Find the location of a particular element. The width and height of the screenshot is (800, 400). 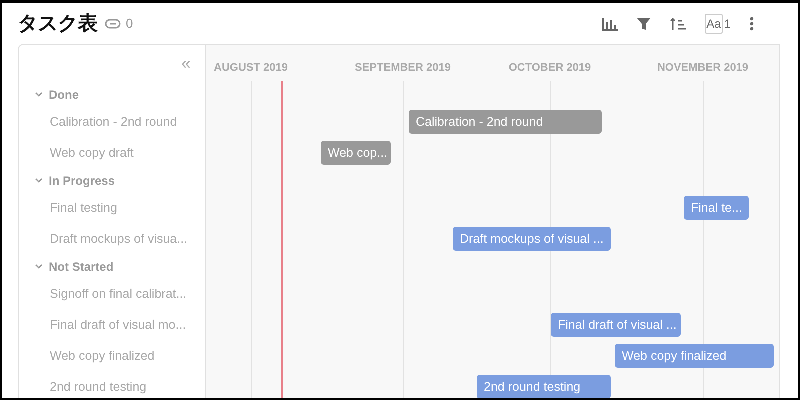

group-header: In Progress is located at coordinates (112, 181).